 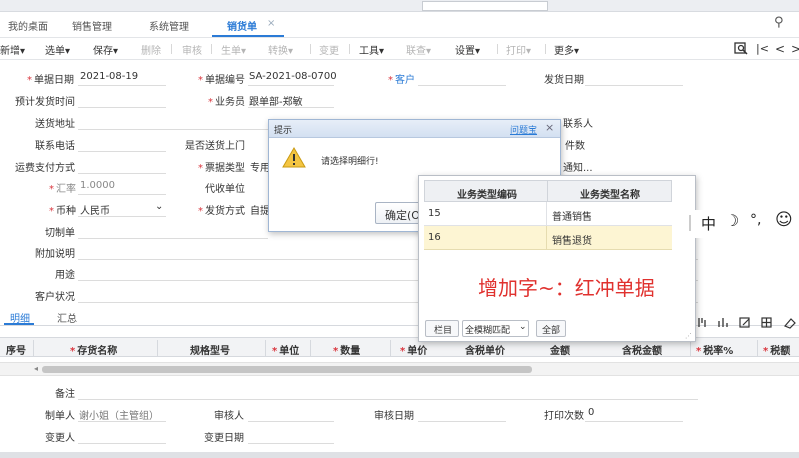 What do you see at coordinates (467, 49) in the screenshot?
I see `settings-button: 设置▾` at bounding box center [467, 49].